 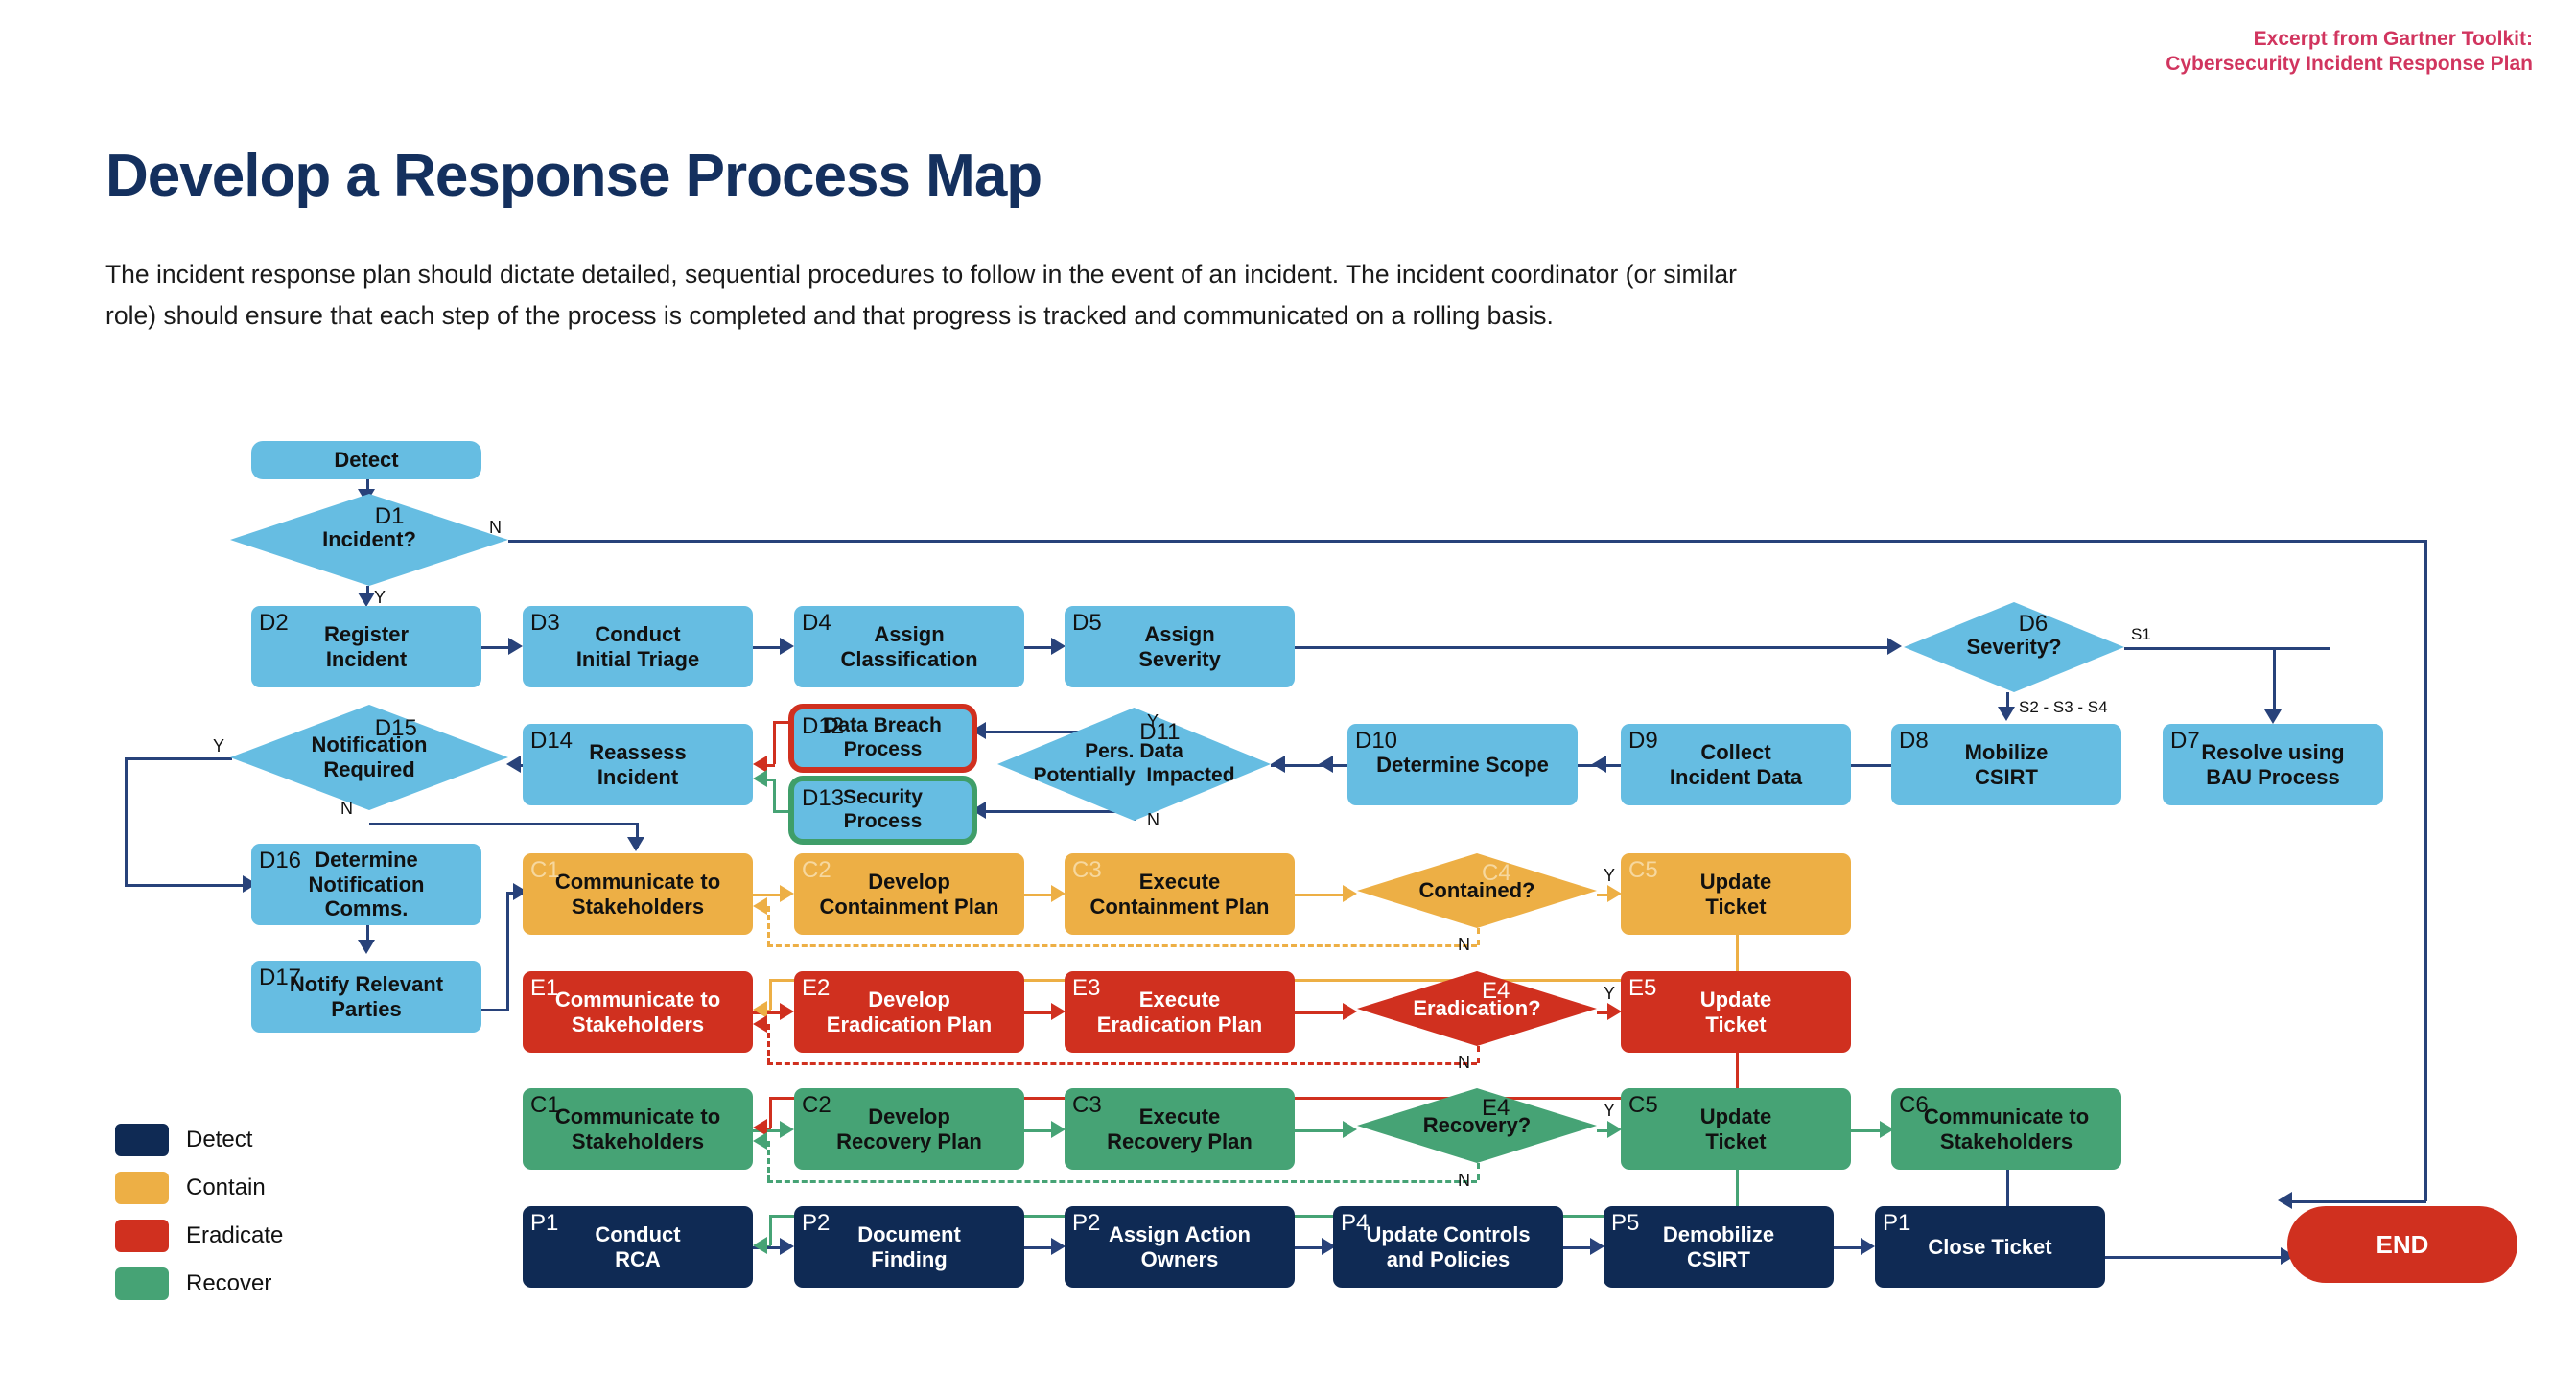 I want to click on node-d6-code: D6, so click(x=2033, y=624).